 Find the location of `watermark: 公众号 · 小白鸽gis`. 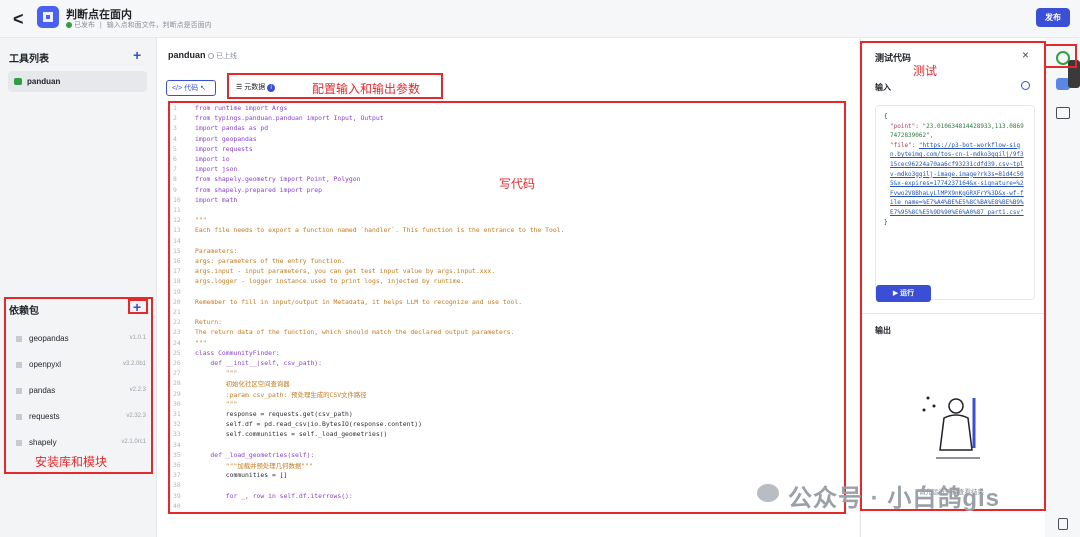

watermark: 公众号 · 小白鸽gis is located at coordinates (894, 498).